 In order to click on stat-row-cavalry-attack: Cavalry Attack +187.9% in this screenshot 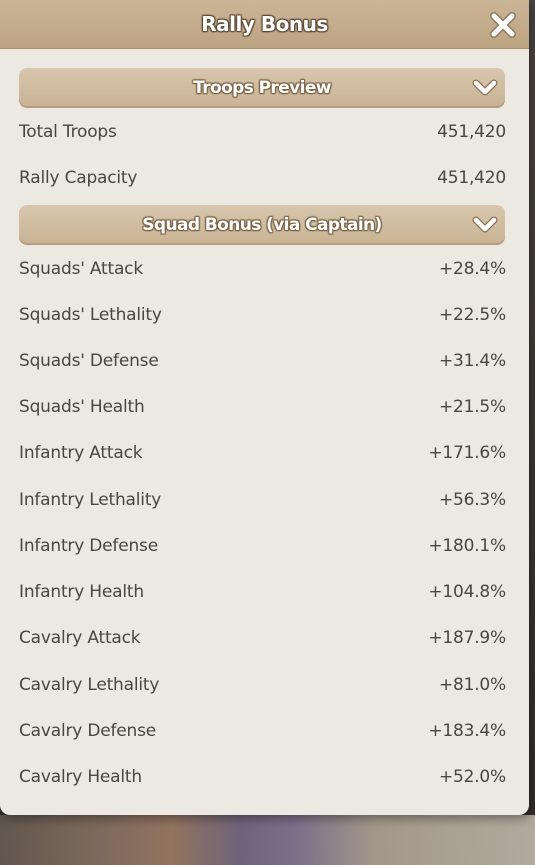, I will do `click(262, 638)`.